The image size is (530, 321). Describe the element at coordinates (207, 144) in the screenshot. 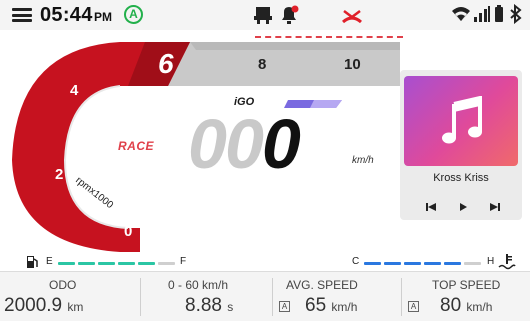

I see `speed-digit-hundreds: 0` at that location.